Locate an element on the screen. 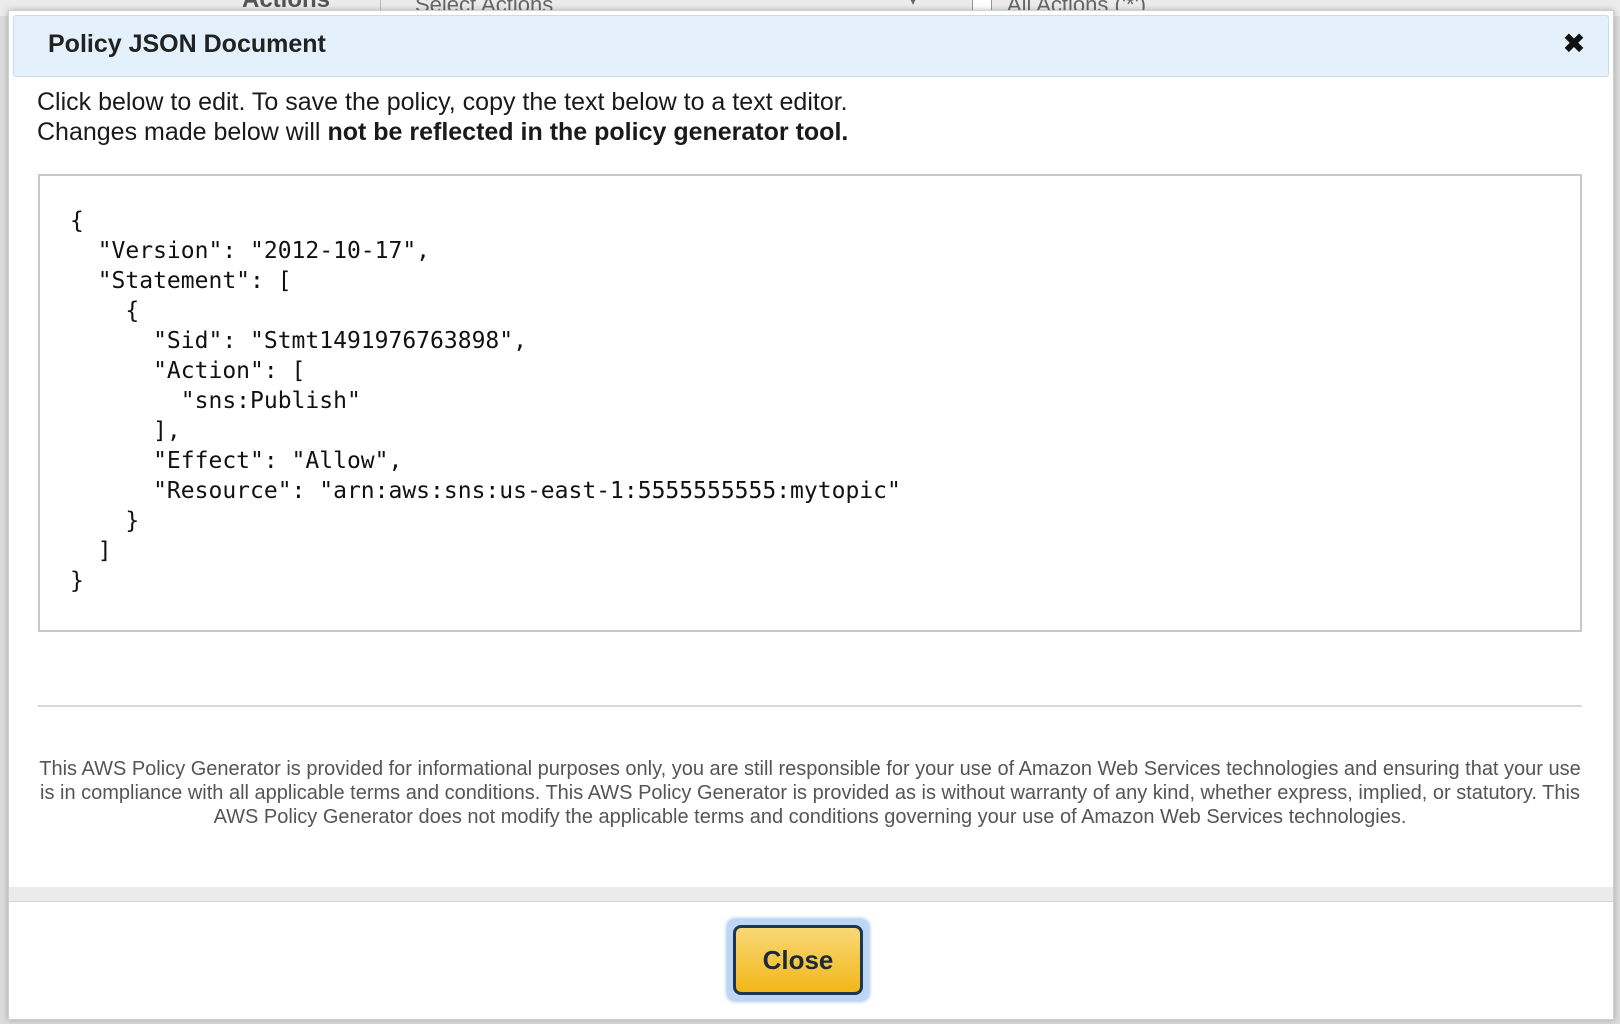 The width and height of the screenshot is (1620, 1024). divider is located at coordinates (810, 706).